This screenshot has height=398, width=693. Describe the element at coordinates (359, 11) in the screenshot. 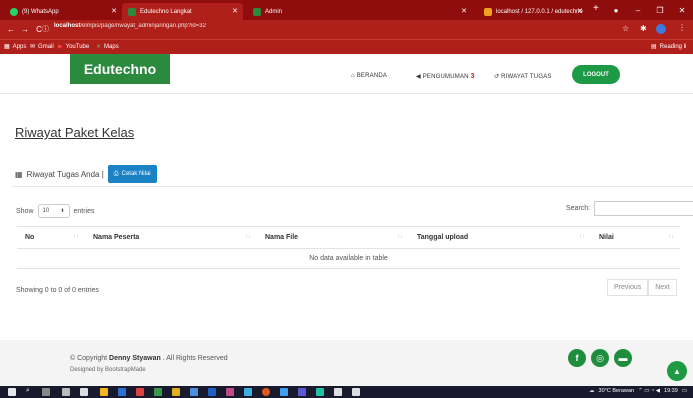

I see `browser-tab-admin: Admin ✕` at that location.